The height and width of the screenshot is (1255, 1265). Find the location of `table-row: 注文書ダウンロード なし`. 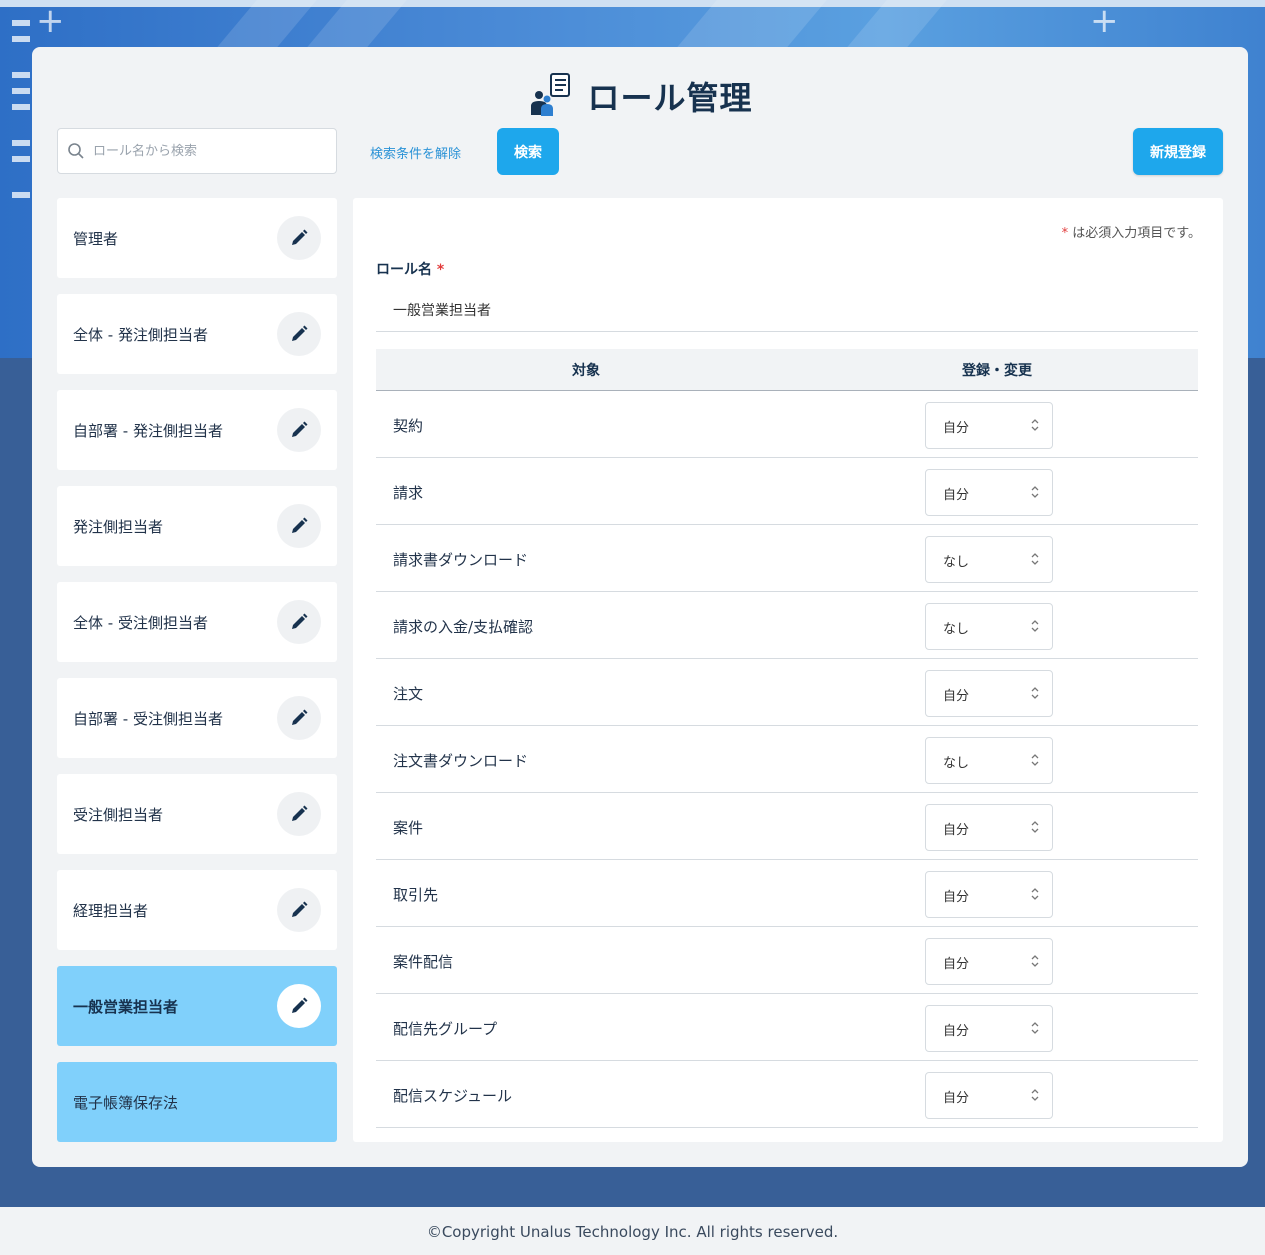

table-row: 注文書ダウンロード なし is located at coordinates (787, 759).